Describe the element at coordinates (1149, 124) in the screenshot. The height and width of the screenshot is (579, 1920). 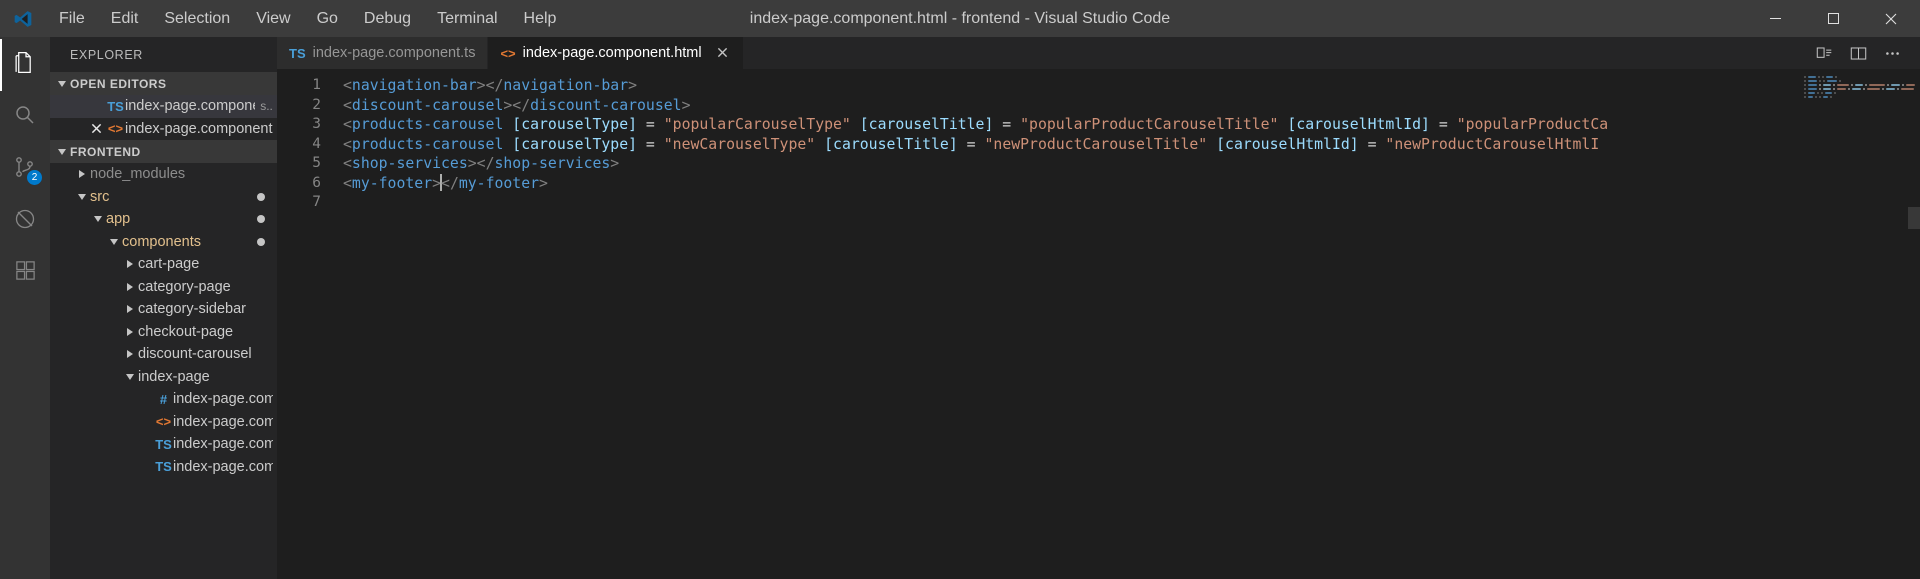
I see `code-token: "popularProductCarouselTitle"` at that location.